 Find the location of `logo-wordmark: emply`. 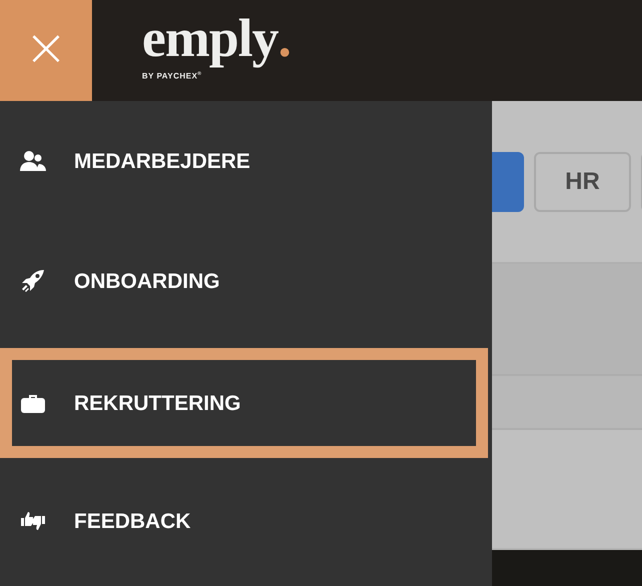

logo-wordmark: emply is located at coordinates (210, 38).